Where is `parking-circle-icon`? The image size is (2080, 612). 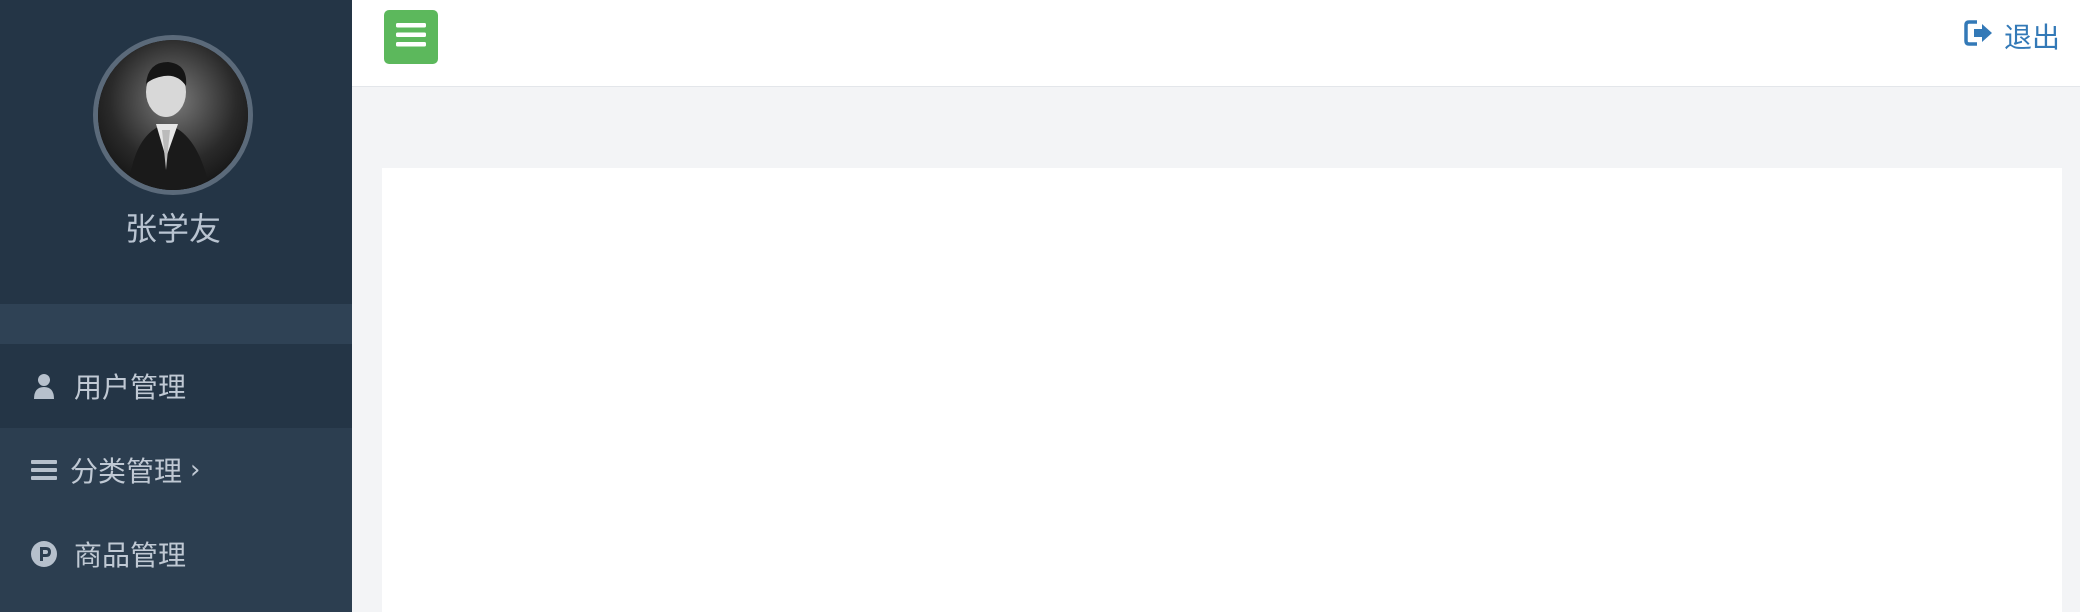 parking-circle-icon is located at coordinates (44, 554).